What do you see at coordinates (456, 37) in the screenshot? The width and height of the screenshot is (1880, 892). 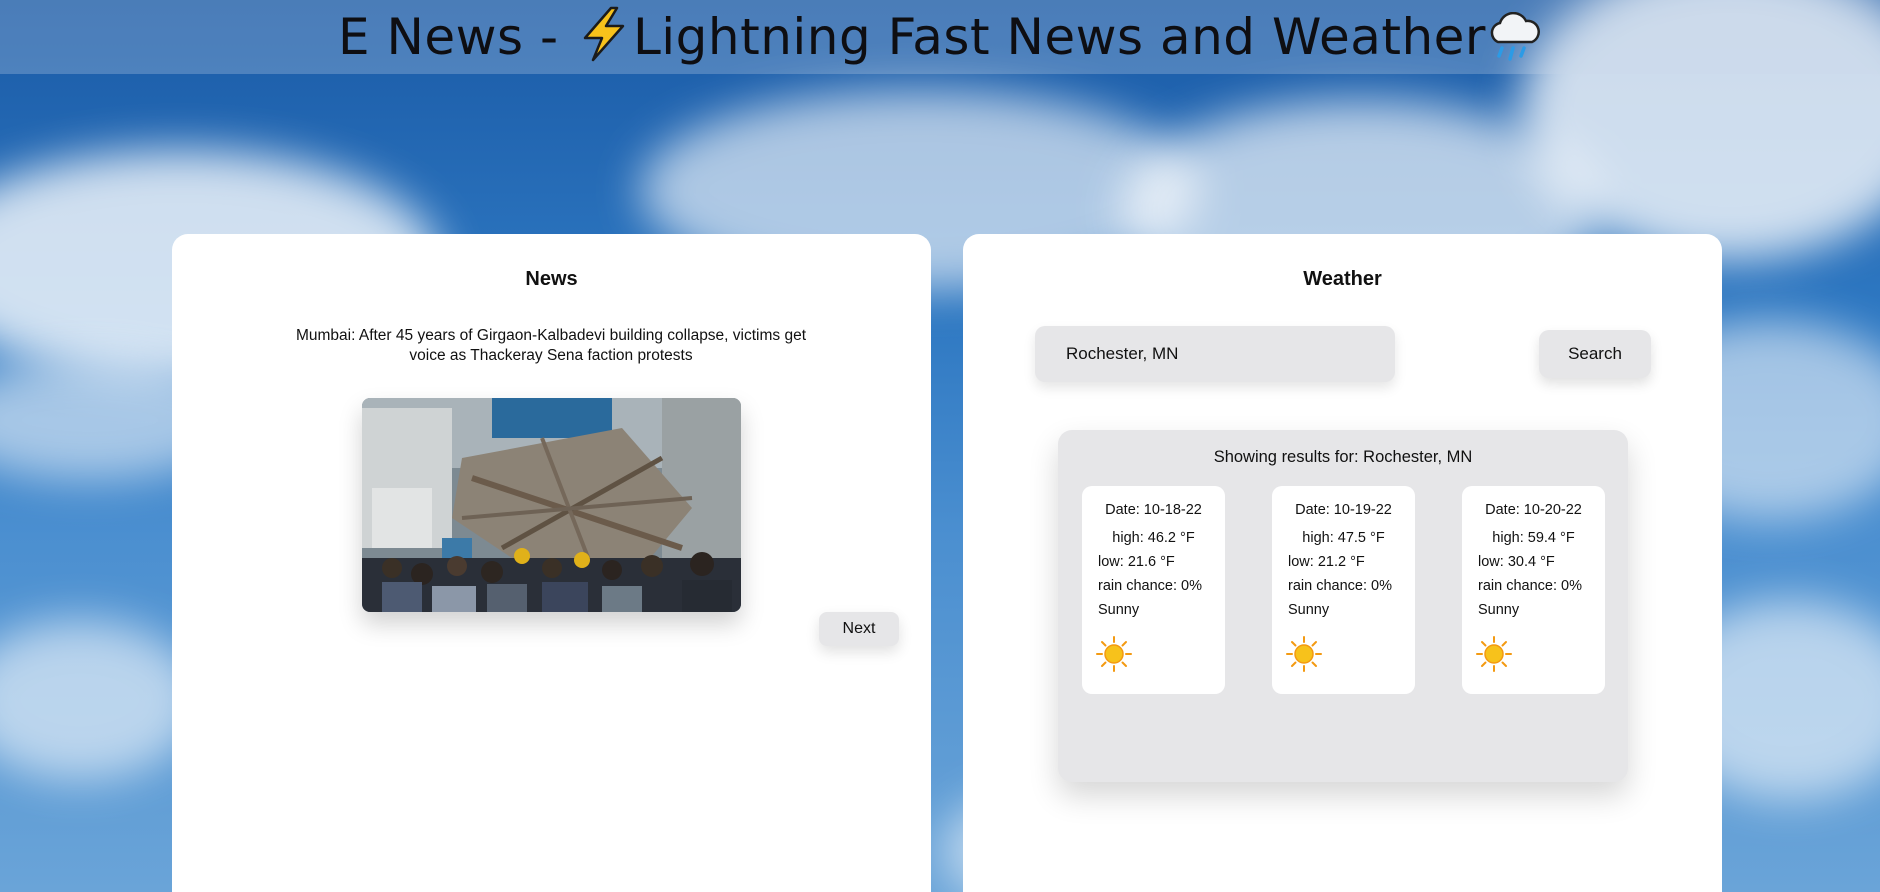 I see `title-prefix: E News -` at bounding box center [456, 37].